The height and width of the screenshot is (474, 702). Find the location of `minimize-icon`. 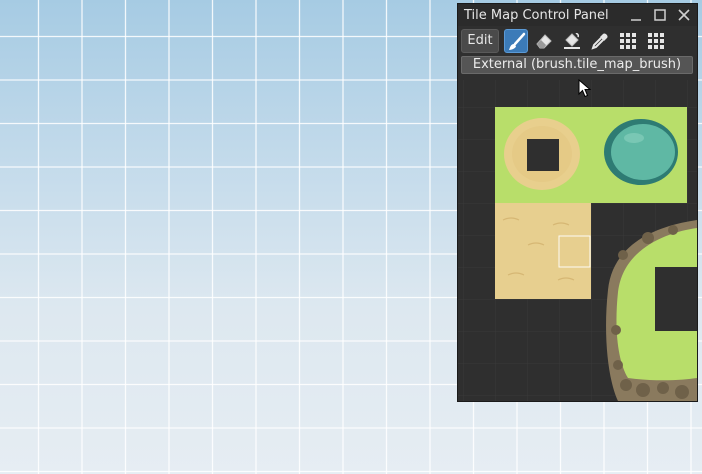

minimize-icon is located at coordinates (636, 20).